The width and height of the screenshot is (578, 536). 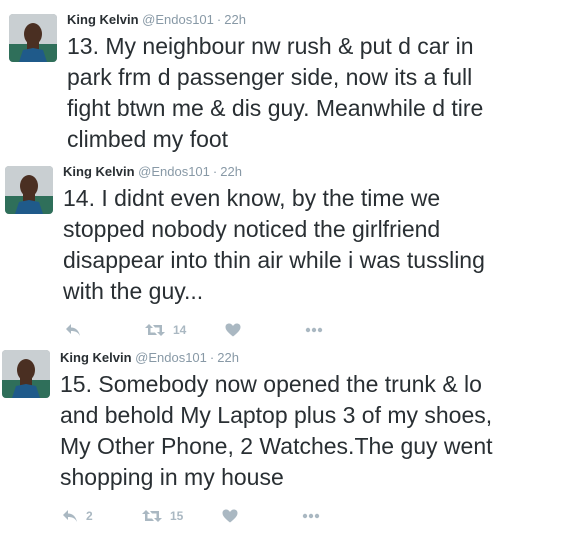 What do you see at coordinates (270, 46) in the screenshot?
I see `tweet-text-line: 13. My neighbour nw rush & put d car in` at bounding box center [270, 46].